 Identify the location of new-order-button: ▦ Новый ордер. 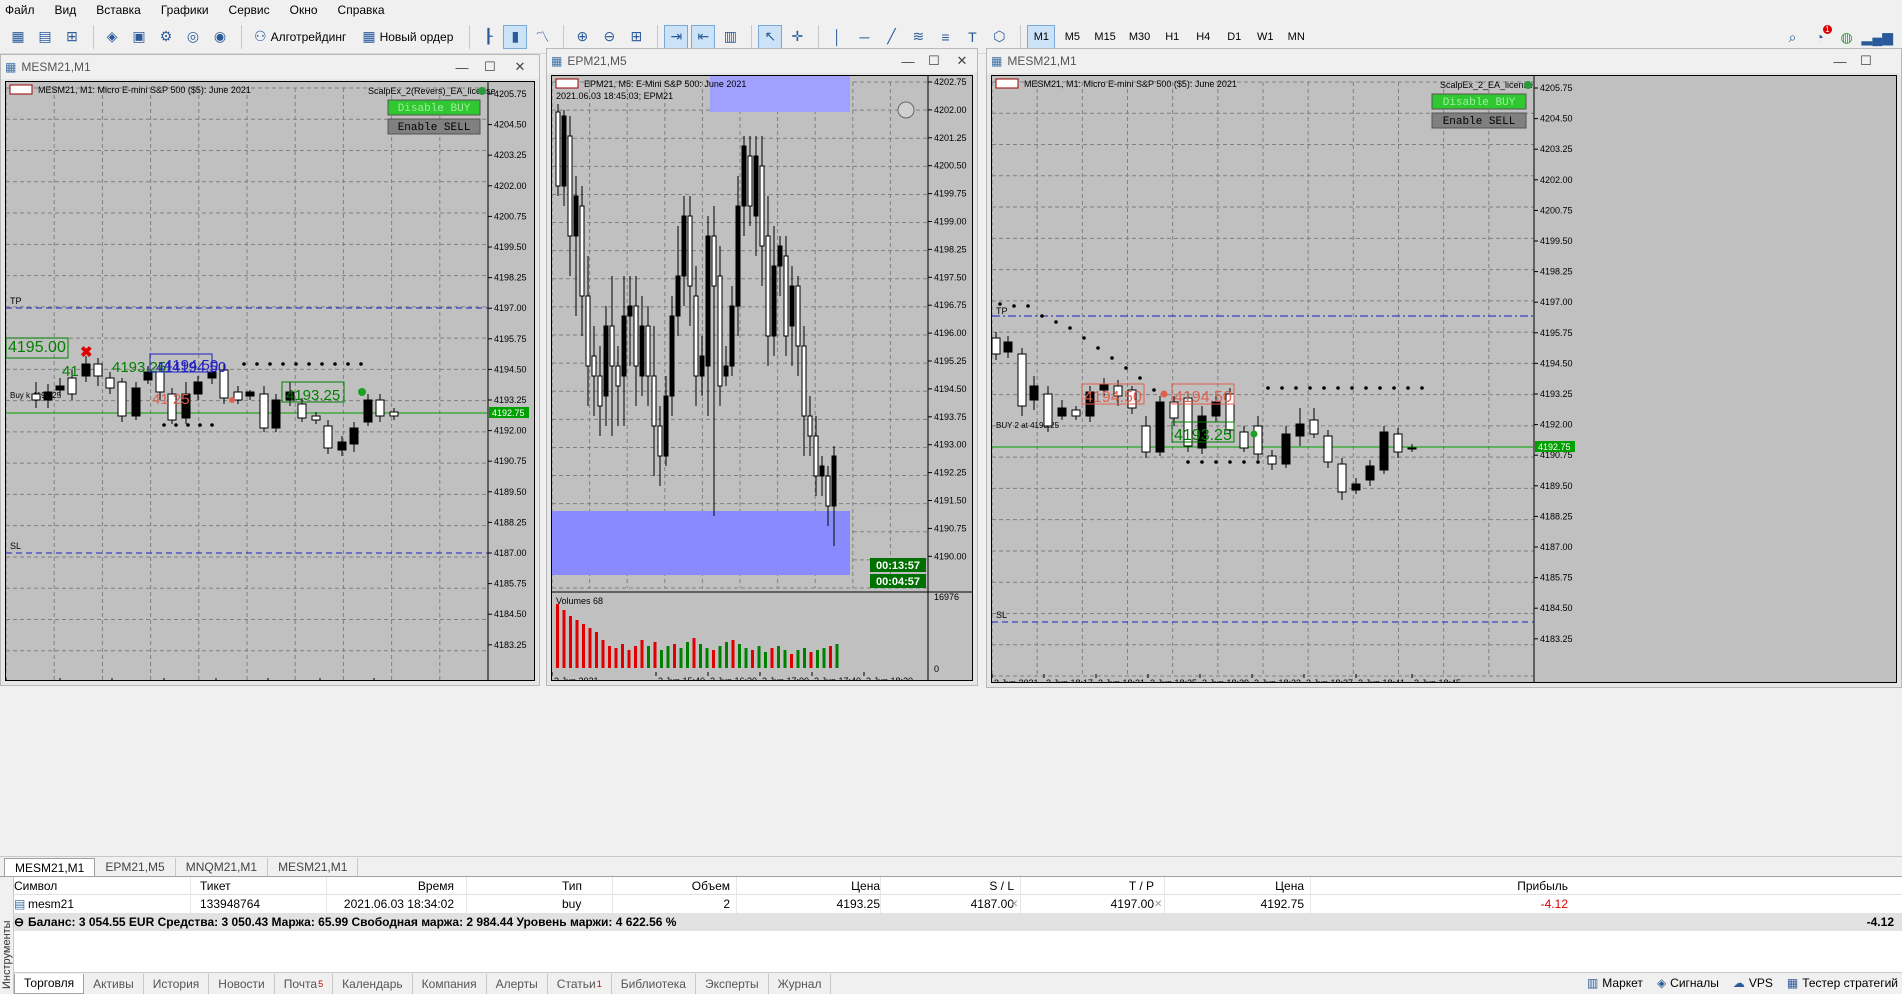
(407, 37).